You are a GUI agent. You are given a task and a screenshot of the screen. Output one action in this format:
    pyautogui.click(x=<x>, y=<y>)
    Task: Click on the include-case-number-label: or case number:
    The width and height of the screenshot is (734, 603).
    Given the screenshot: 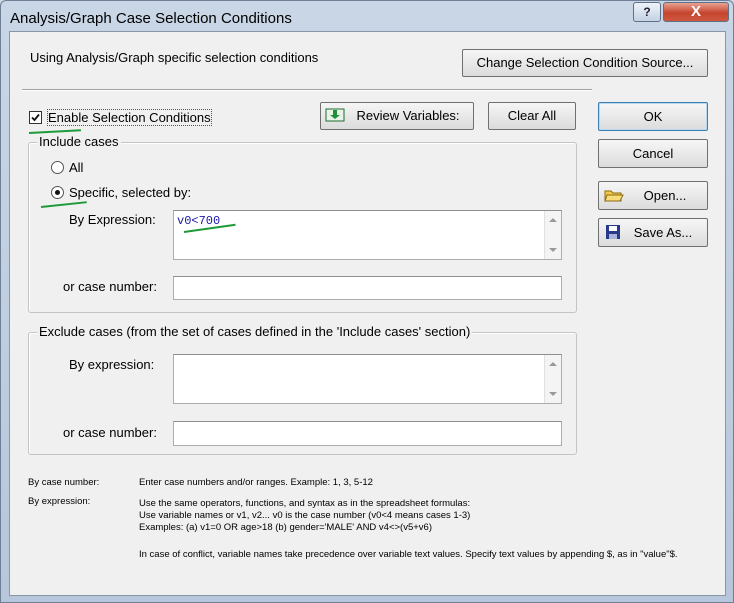 What is the action you would take?
    pyautogui.click(x=110, y=286)
    